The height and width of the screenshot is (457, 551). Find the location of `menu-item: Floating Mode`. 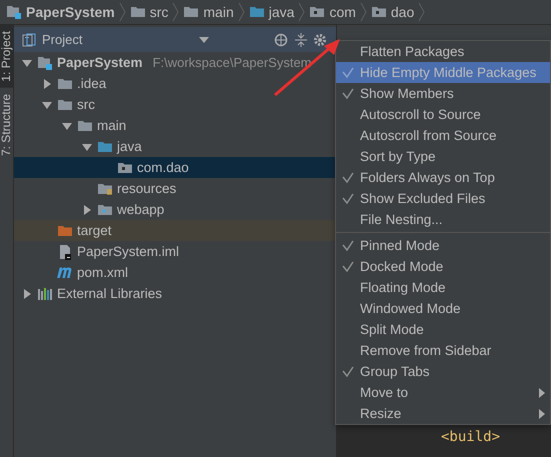

menu-item: Floating Mode is located at coordinates (443, 287).